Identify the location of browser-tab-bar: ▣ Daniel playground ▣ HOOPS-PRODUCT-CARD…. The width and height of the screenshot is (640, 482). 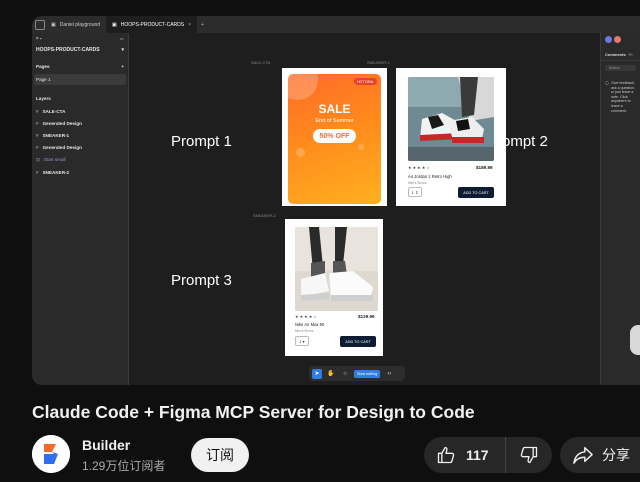
(336, 24).